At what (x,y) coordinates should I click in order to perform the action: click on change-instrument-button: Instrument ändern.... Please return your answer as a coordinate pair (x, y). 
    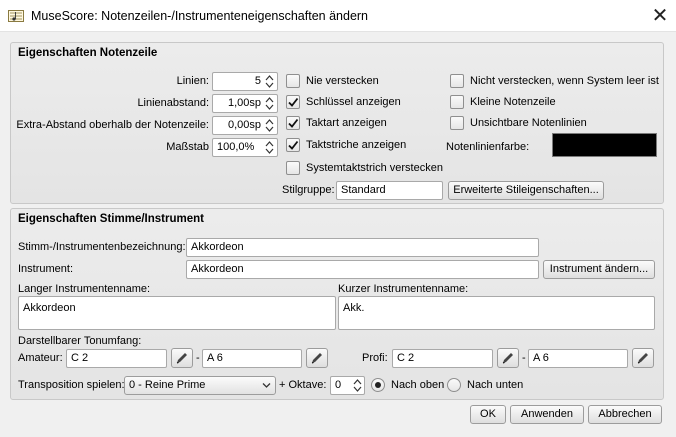
    Looking at the image, I should click on (599, 269).